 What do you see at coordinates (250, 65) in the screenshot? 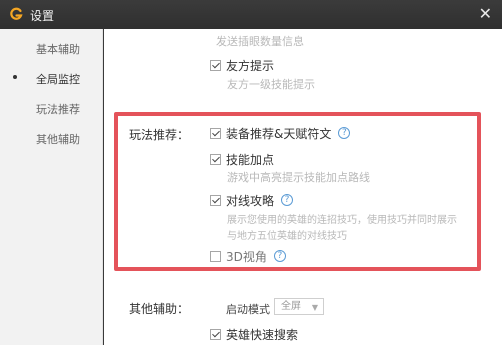
I see `friend-tip-label: 友方提示` at bounding box center [250, 65].